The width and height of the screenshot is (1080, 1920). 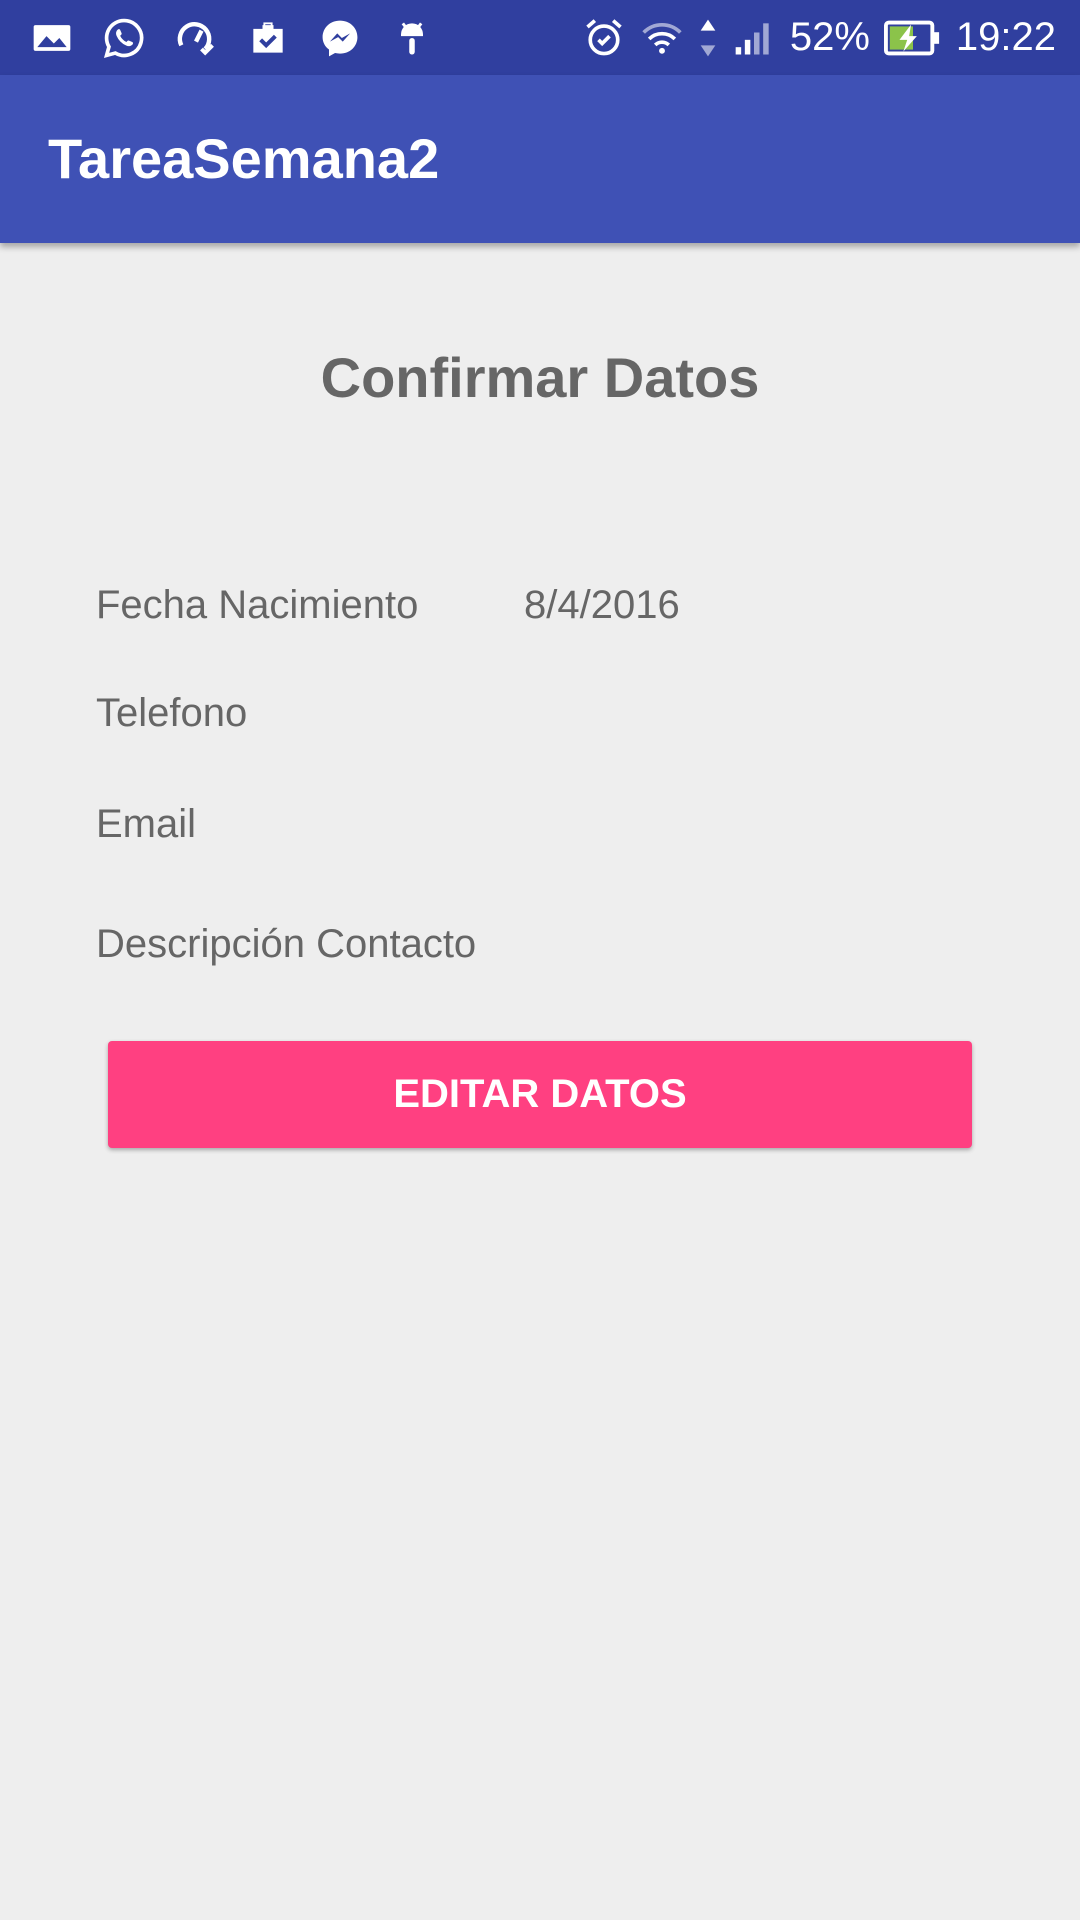 What do you see at coordinates (540, 37) in the screenshot?
I see `status-bar: 52% 19:22` at bounding box center [540, 37].